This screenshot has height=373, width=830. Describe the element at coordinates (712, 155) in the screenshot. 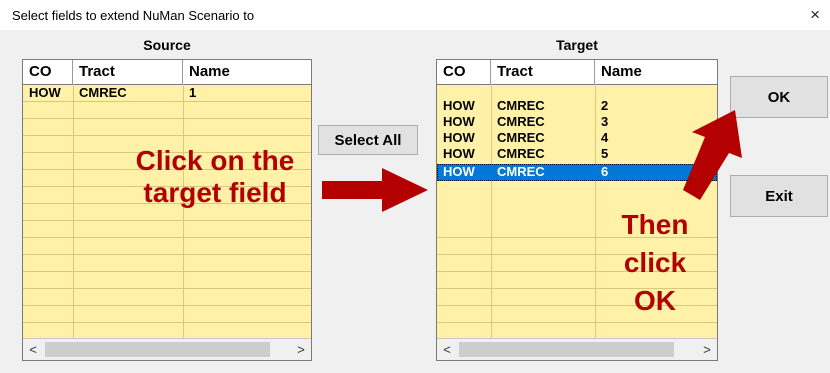

I see `diagonal-arrow-icon` at that location.